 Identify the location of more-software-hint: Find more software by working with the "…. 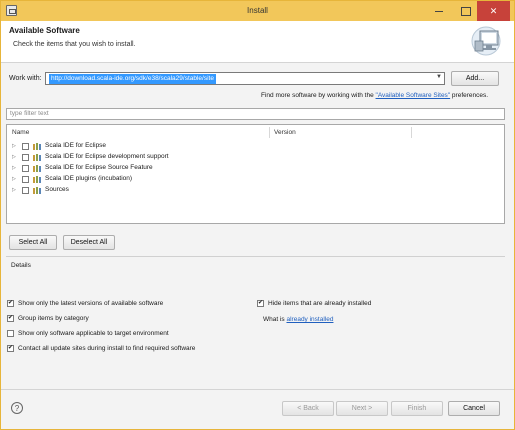
(374, 95).